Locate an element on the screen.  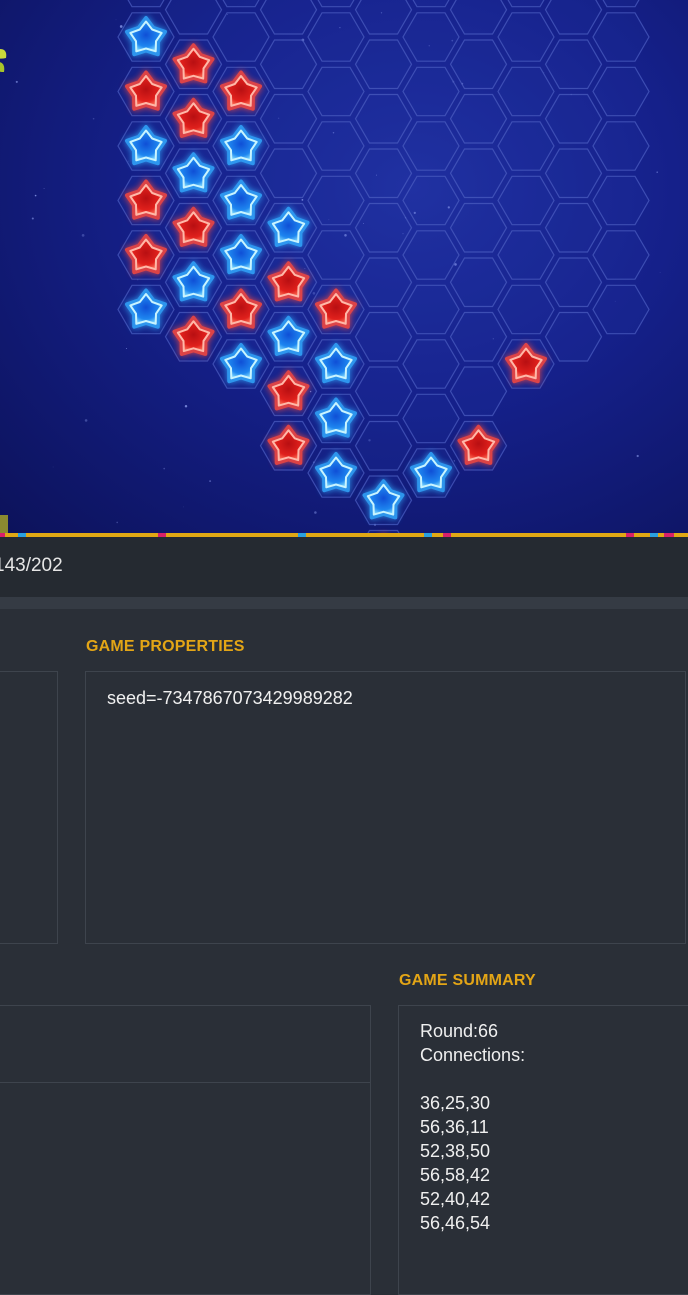
seed-value: seed=-7347867073429989282 is located at coordinates (230, 698).